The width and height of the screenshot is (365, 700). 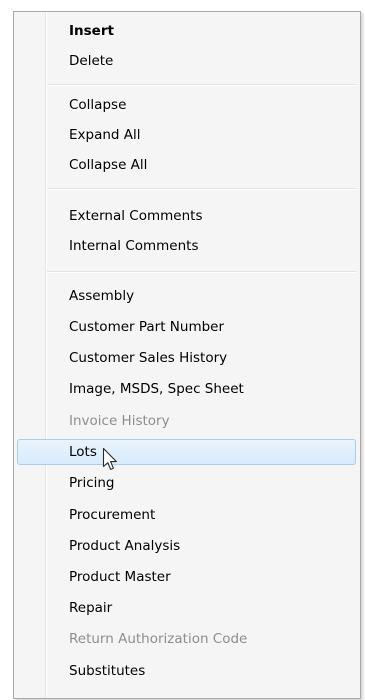 I want to click on menu-item-insert: Insert, so click(x=186, y=31).